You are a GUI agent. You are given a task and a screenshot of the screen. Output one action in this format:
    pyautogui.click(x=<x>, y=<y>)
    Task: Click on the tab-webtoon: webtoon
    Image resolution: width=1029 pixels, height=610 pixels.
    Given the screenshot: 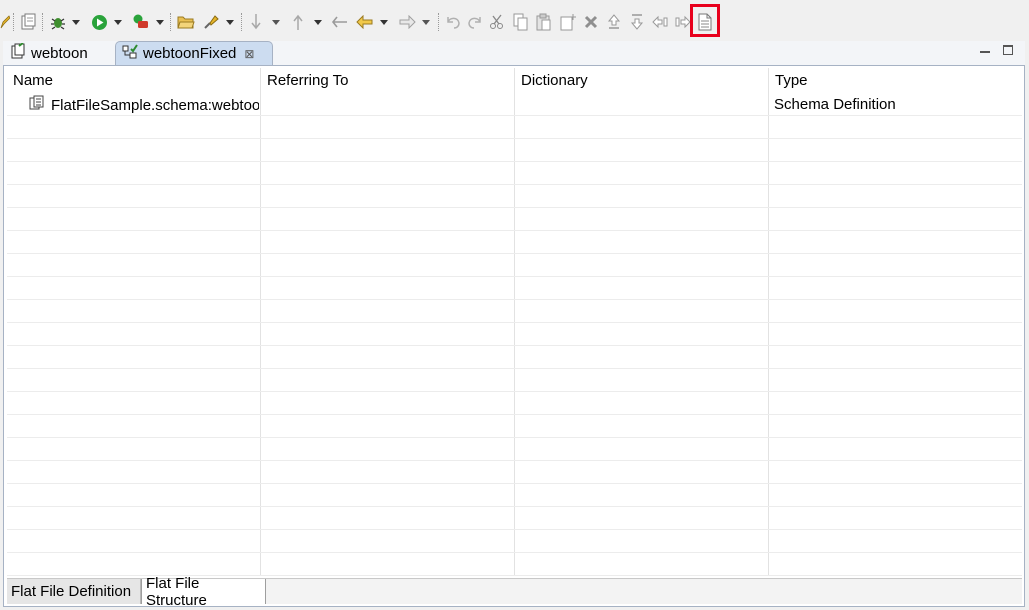 What is the action you would take?
    pyautogui.click(x=60, y=53)
    